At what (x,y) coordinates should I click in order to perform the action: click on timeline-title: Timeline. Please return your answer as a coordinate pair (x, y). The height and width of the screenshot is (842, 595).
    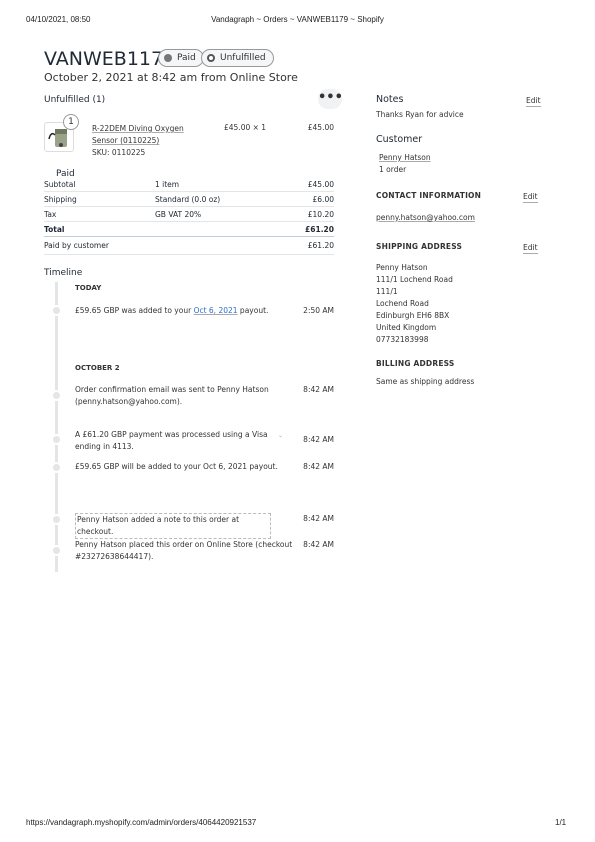
    Looking at the image, I should click on (63, 273).